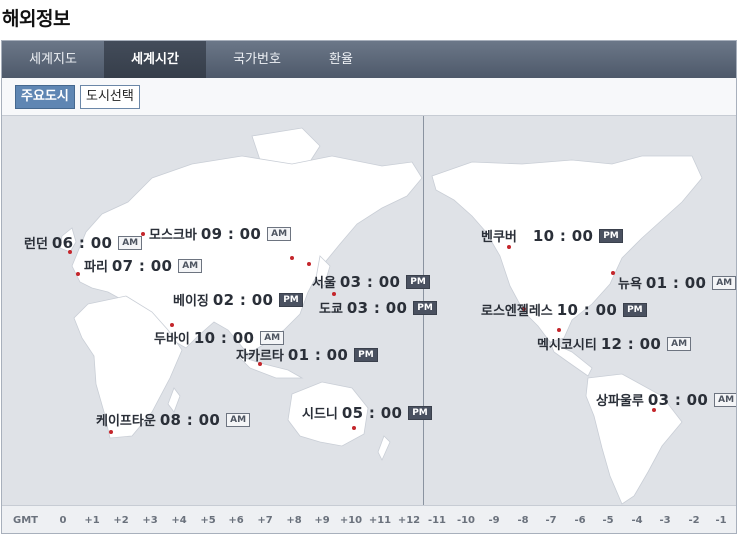  What do you see at coordinates (523, 520) in the screenshot?
I see `gmt-offset: -8` at bounding box center [523, 520].